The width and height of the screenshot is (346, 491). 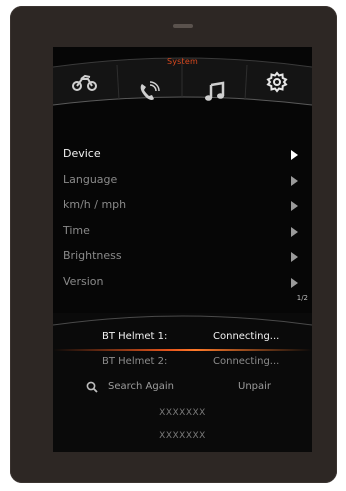 I want to click on bt-helmet-1-label: BT Helmet 1:, so click(x=135, y=336).